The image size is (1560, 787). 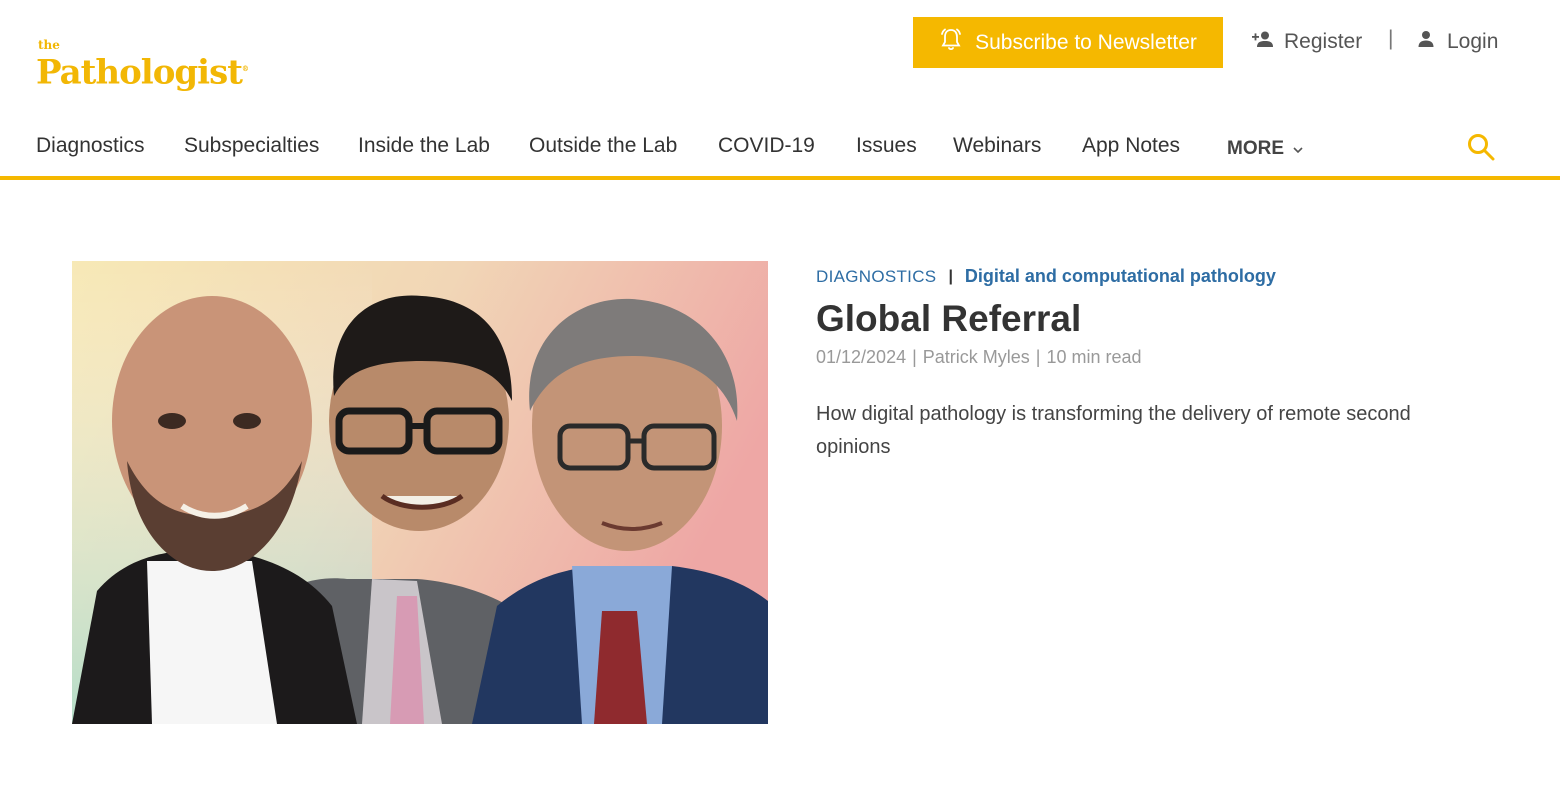 I want to click on register-label: Register, so click(x=1323, y=41).